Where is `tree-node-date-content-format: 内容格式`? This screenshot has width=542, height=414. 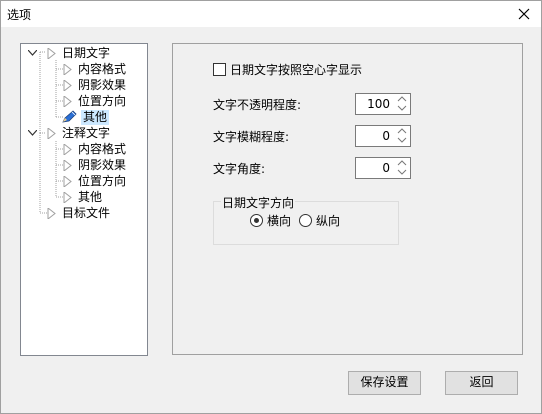 tree-node-date-content-format: 内容格式 is located at coordinates (94, 69).